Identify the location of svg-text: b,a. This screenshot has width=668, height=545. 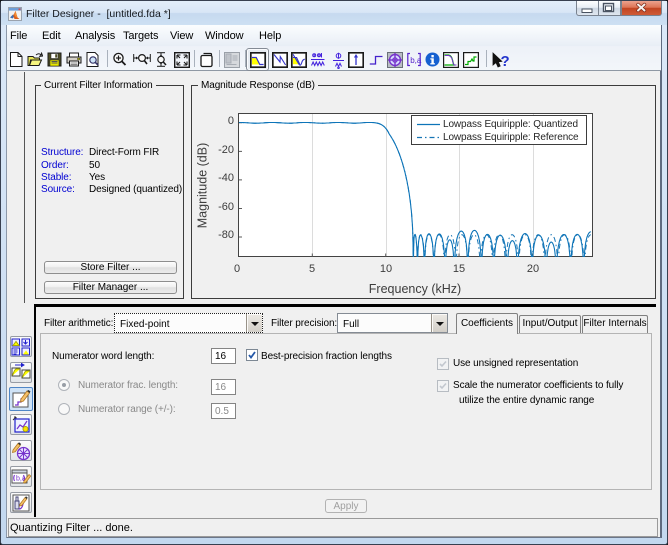
(416, 60).